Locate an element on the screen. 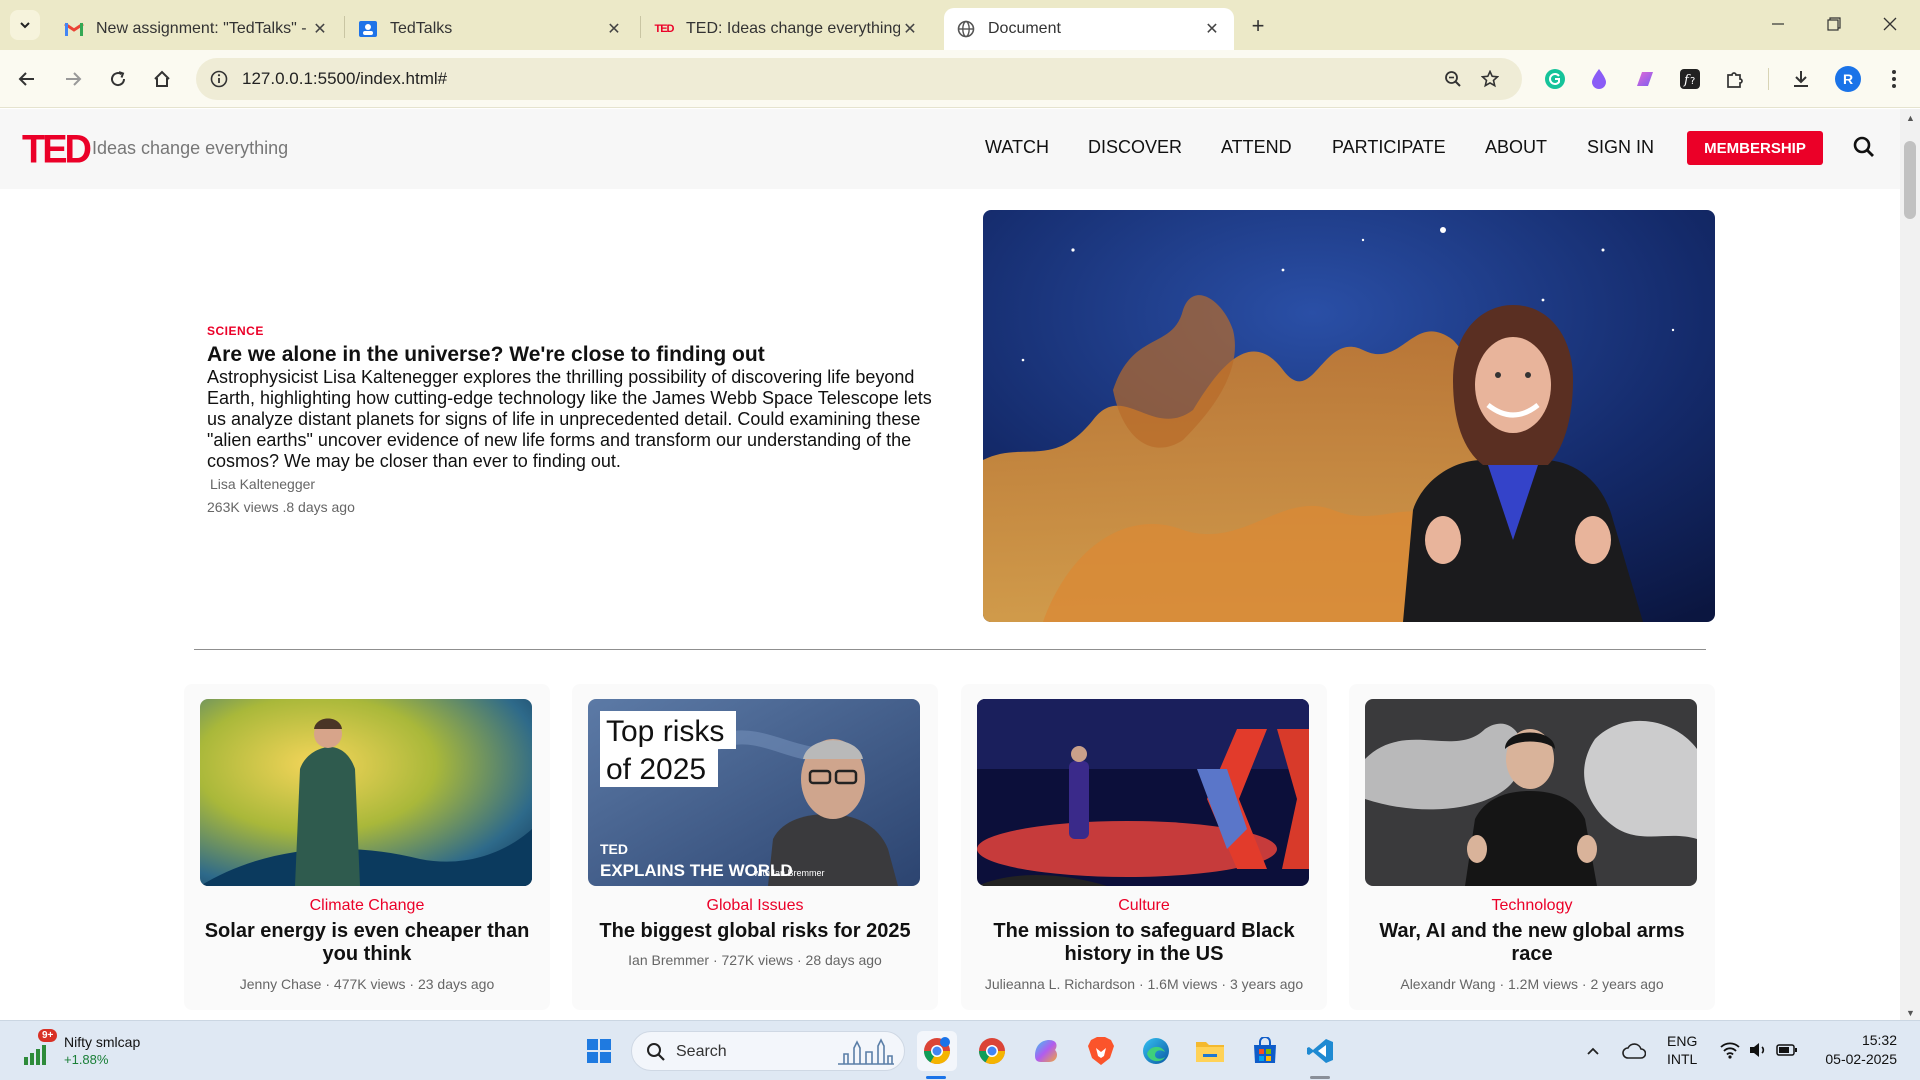 The height and width of the screenshot is (1080, 1920). clock: 15:32 05-02-2025 is located at coordinates (1860, 1051).